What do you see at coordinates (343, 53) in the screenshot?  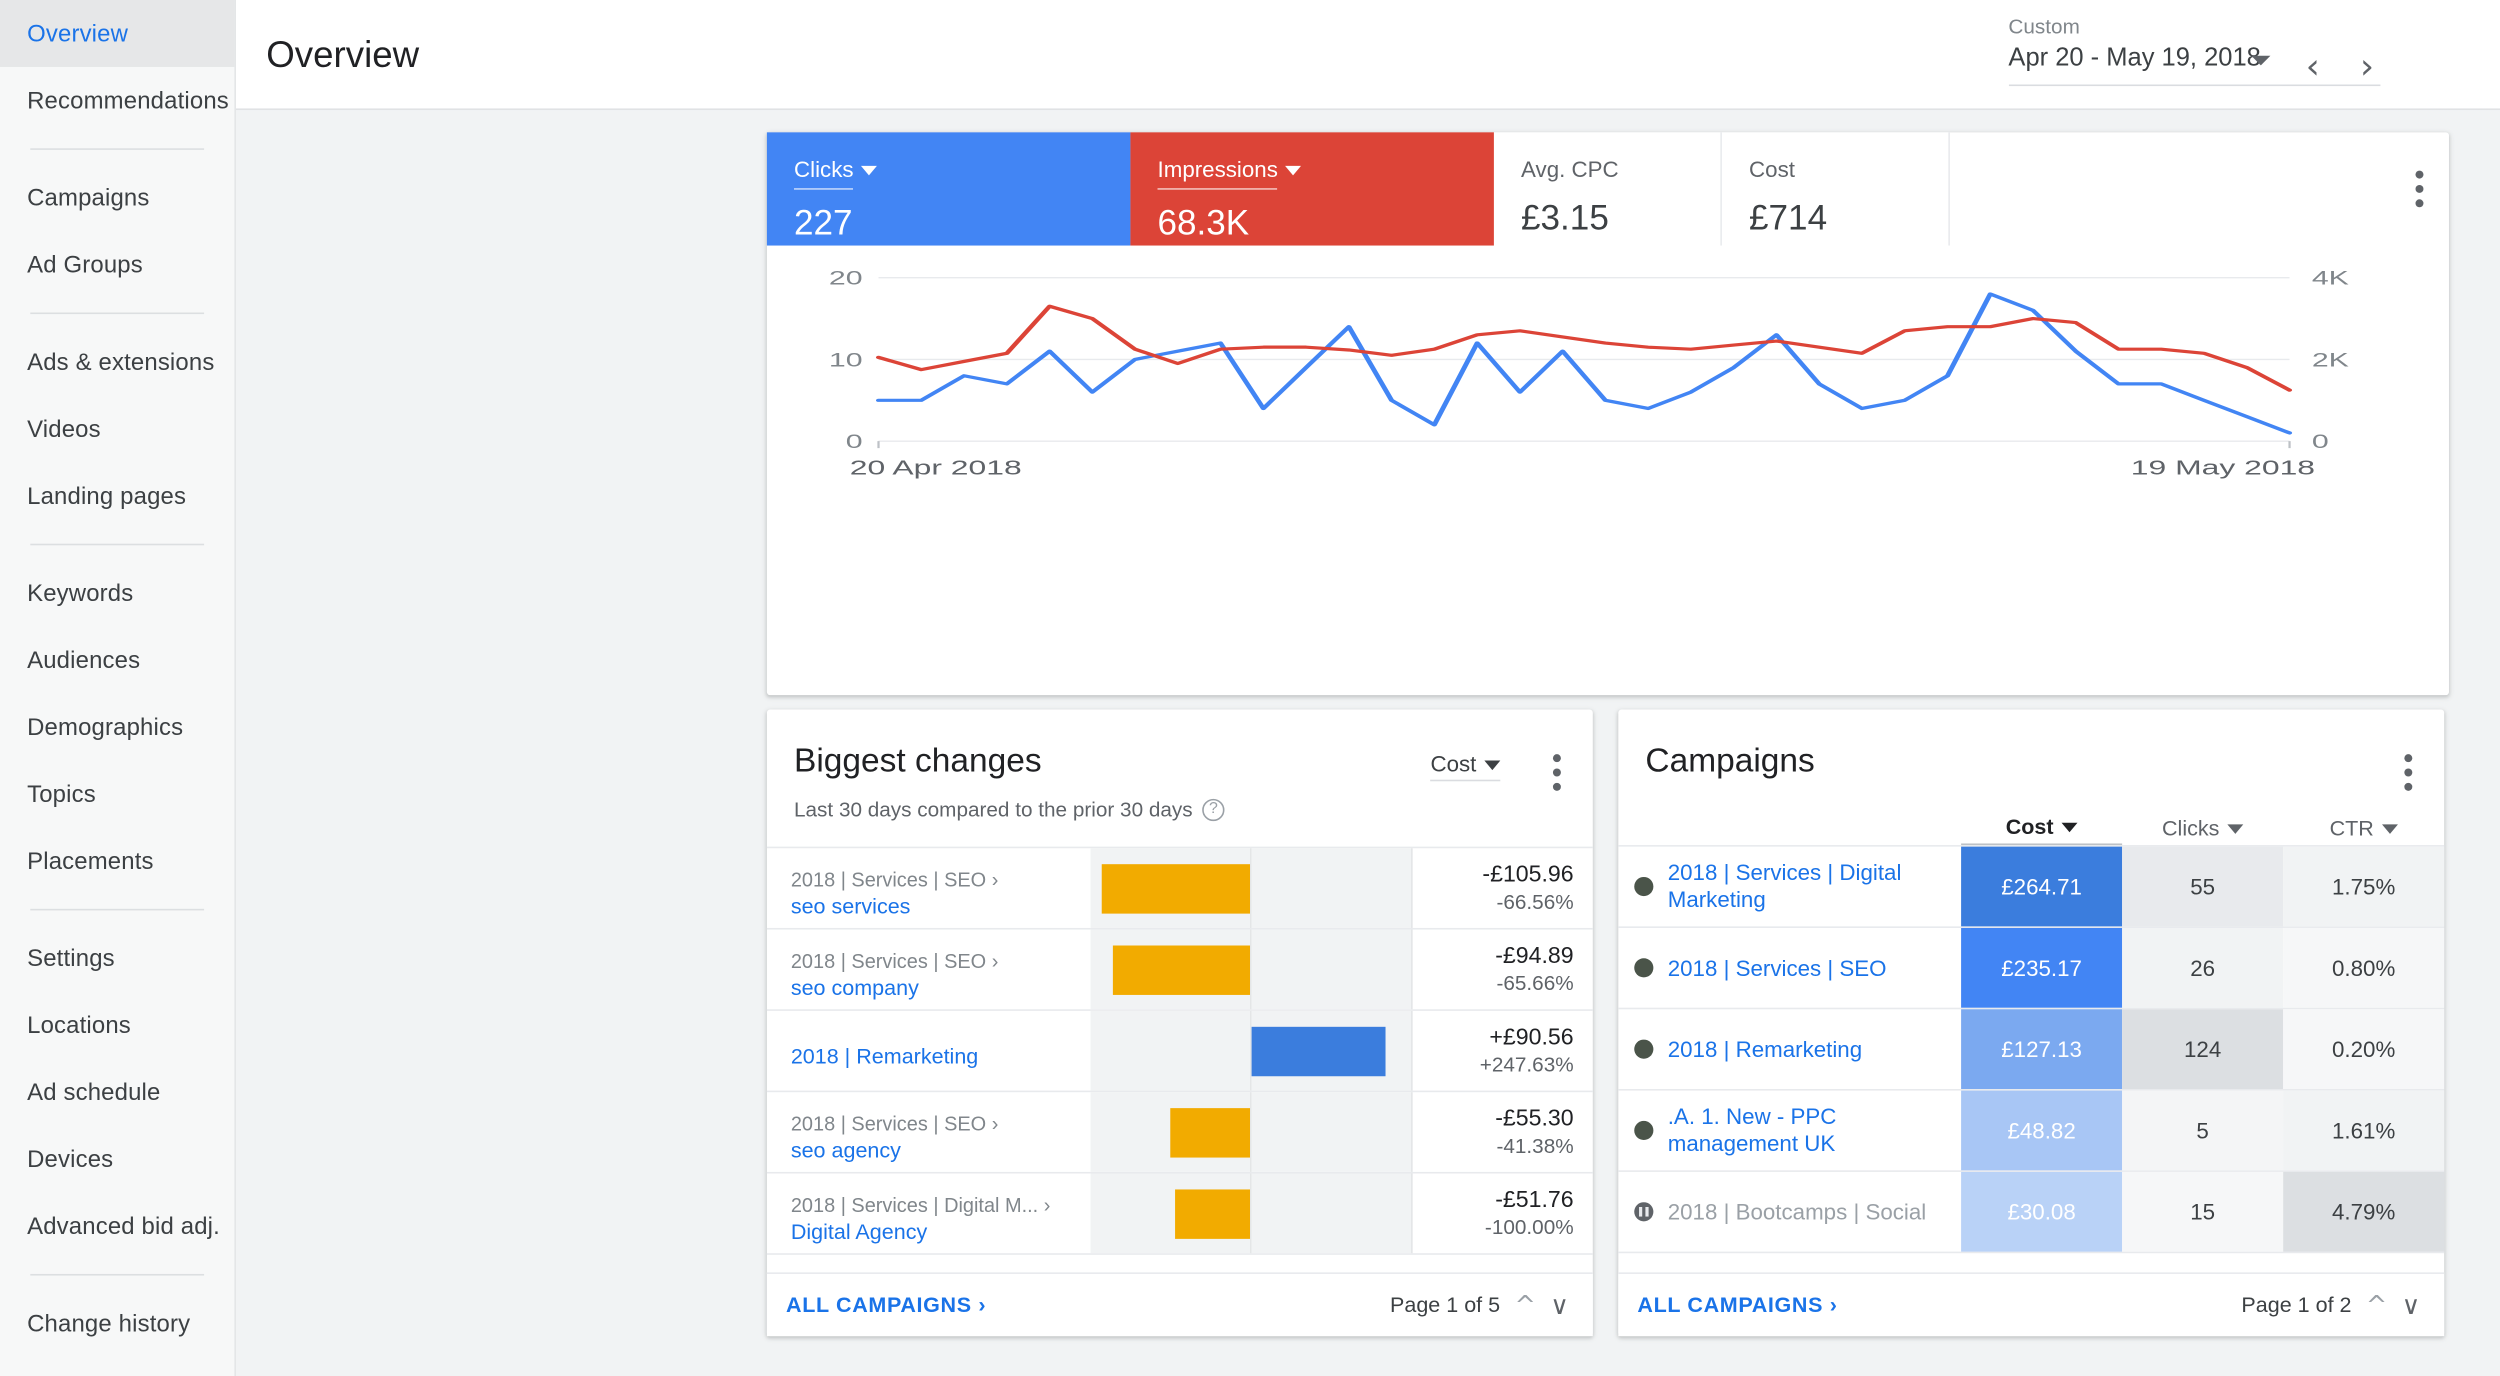 I see `page-title: Overview` at bounding box center [343, 53].